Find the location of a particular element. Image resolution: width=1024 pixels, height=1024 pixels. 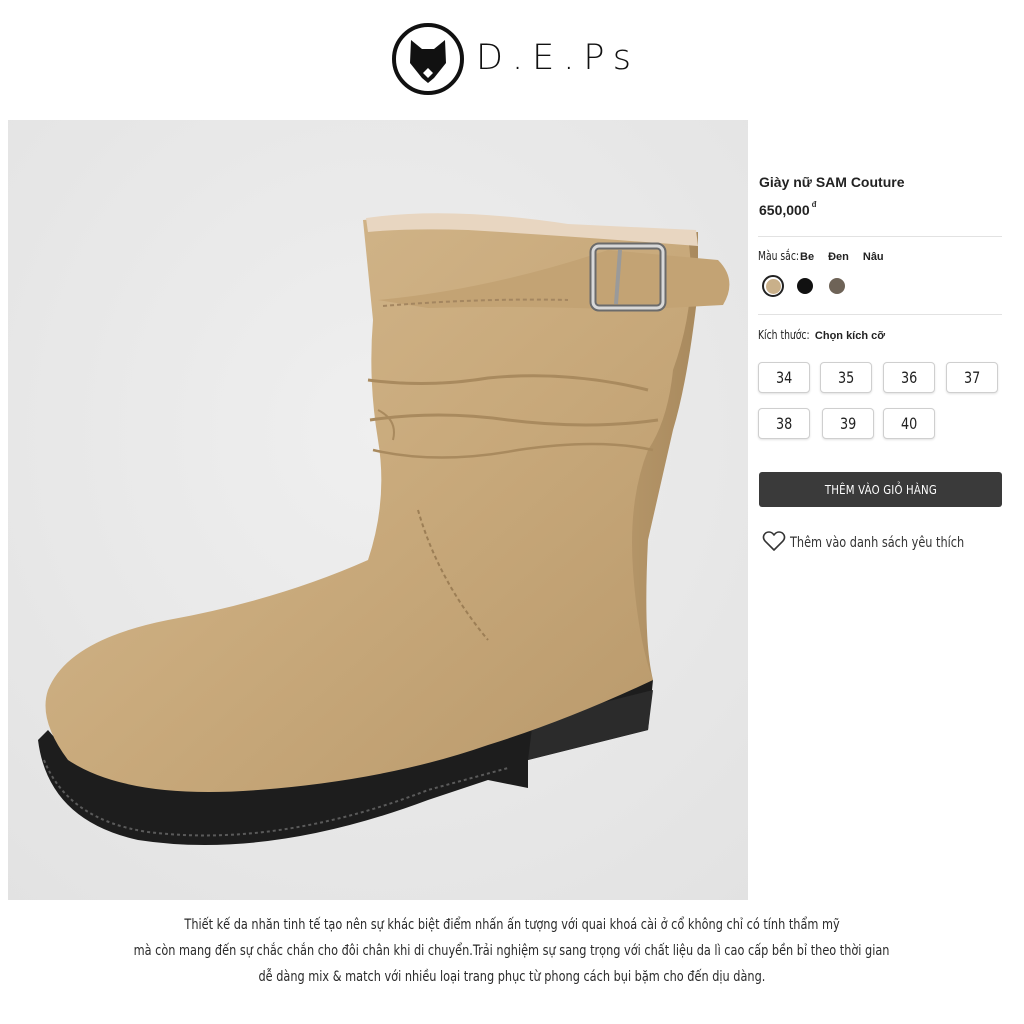

swatch-den is located at coordinates (805, 286).